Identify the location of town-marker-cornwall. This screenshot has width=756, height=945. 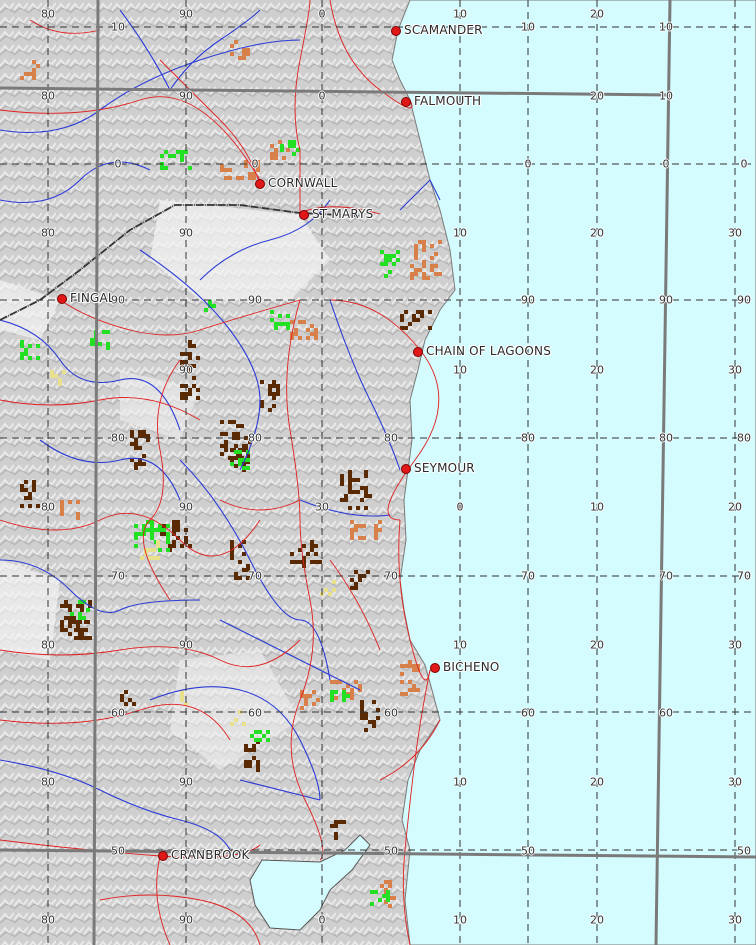
(260, 184).